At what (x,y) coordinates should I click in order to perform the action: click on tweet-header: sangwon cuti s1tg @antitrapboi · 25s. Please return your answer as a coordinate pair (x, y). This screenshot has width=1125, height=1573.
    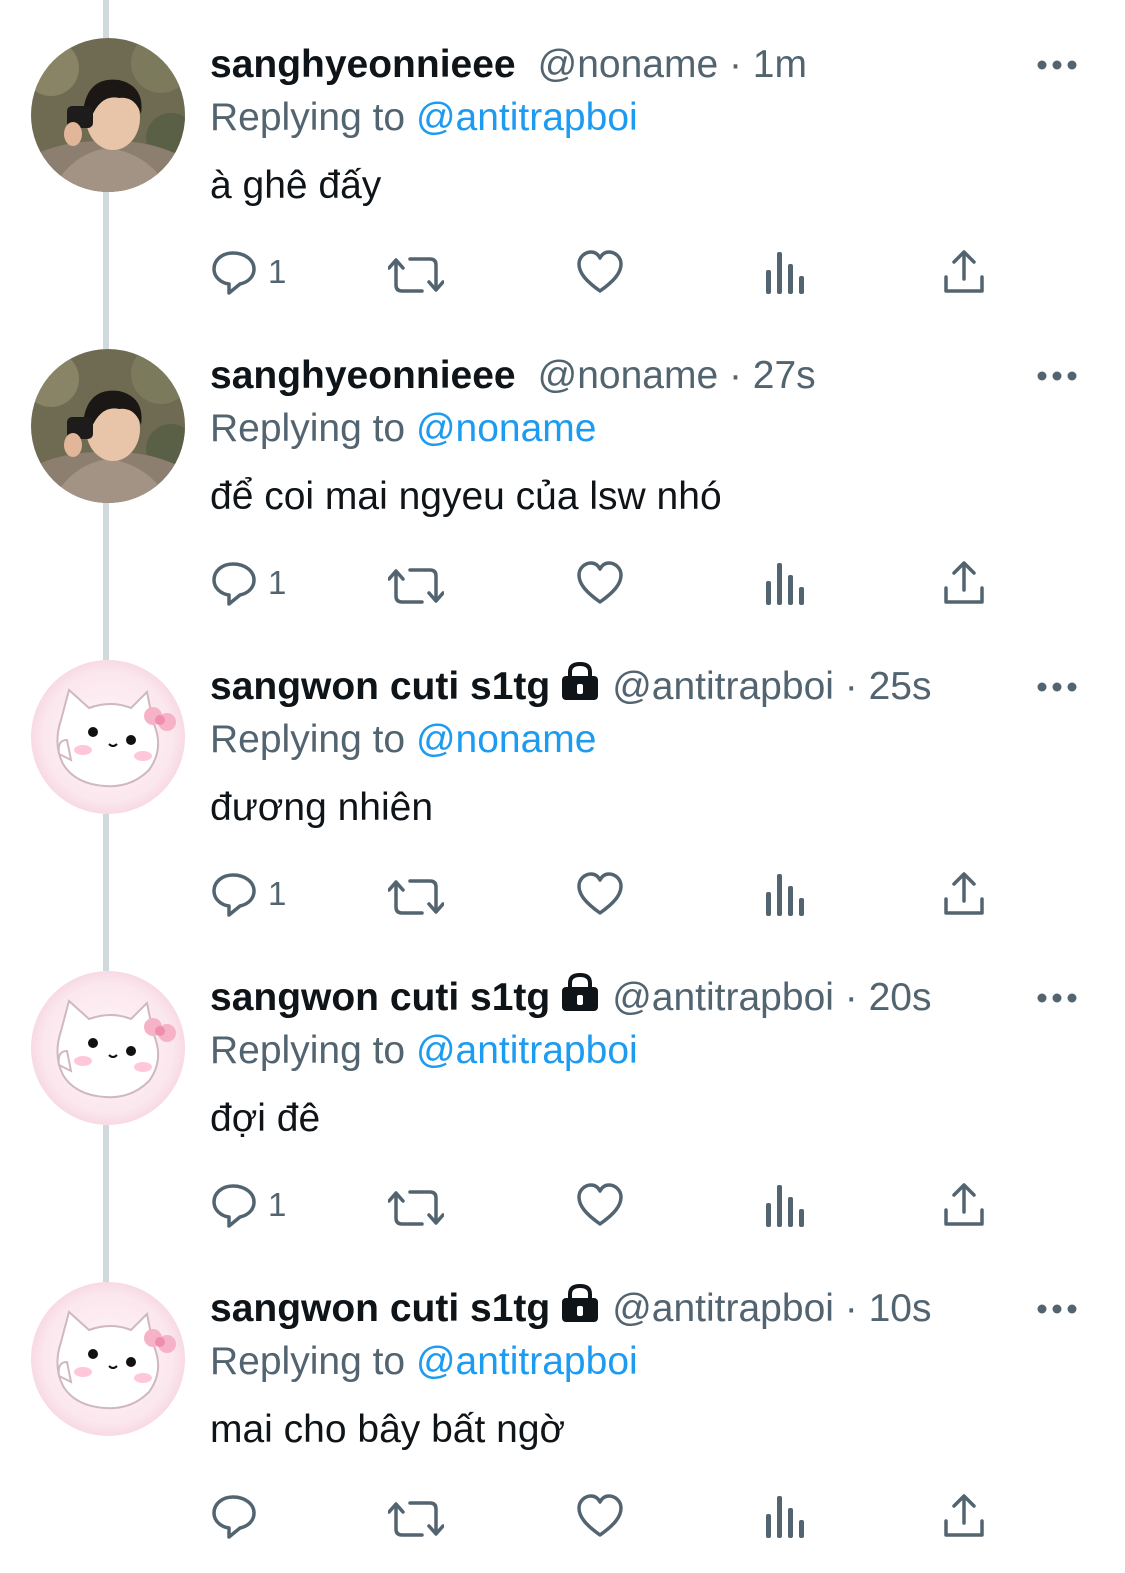
    Looking at the image, I should click on (647, 686).